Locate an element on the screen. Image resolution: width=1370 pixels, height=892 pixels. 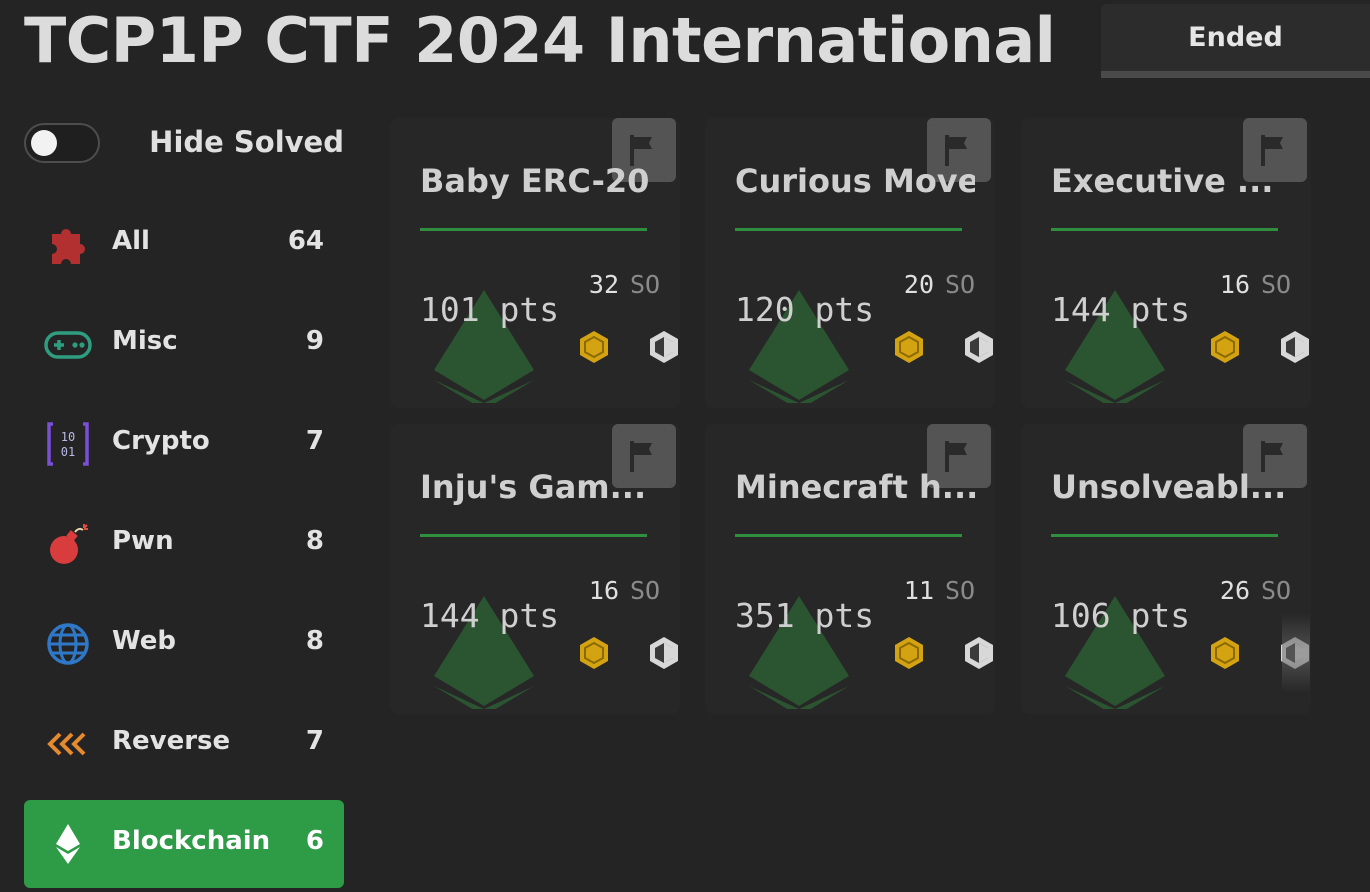
challenge-points: 101 pts is located at coordinates (490, 309).